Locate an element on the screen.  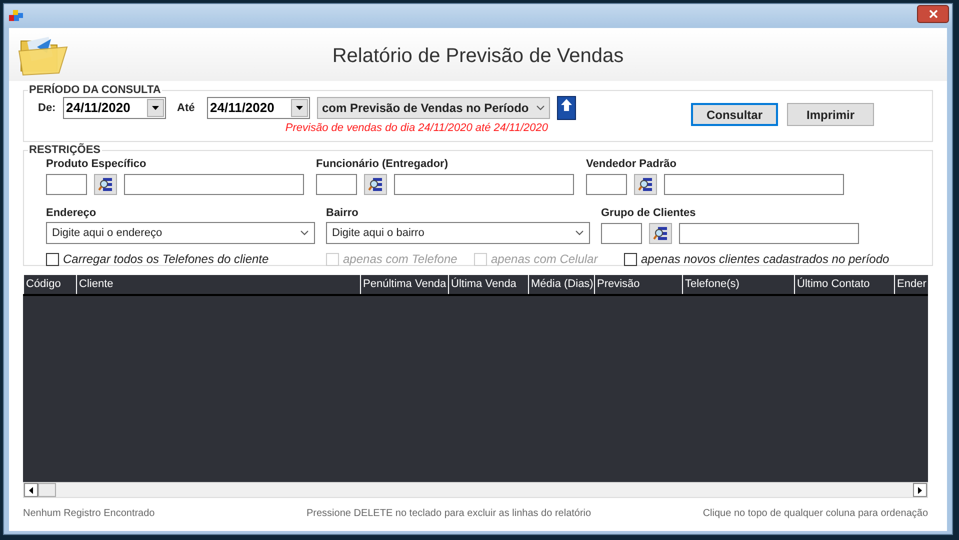
field-label: Grupo de Clientes is located at coordinates (649, 213).